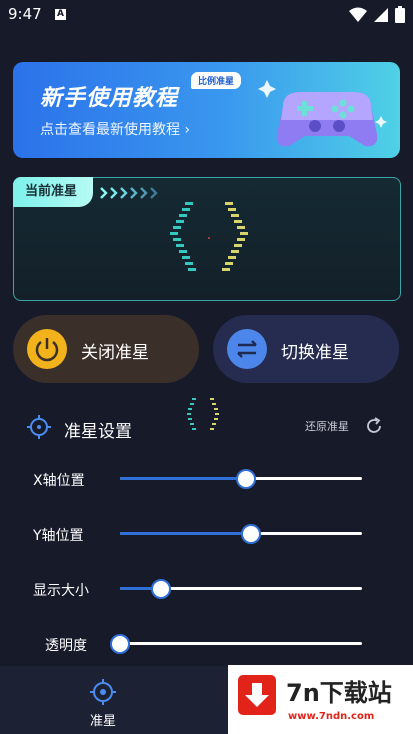  Describe the element at coordinates (103, 692) in the screenshot. I see `nav-crosshair-icon` at that location.